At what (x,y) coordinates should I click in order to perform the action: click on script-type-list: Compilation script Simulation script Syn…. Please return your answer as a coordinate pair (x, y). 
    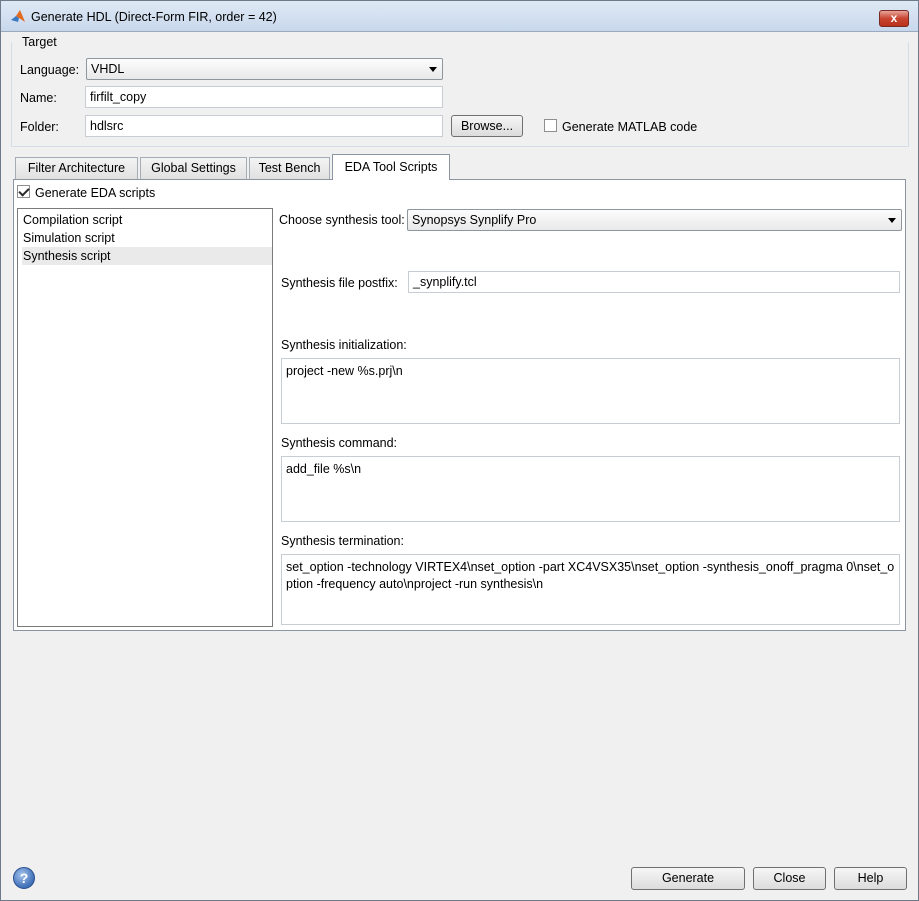
    Looking at the image, I should click on (145, 417).